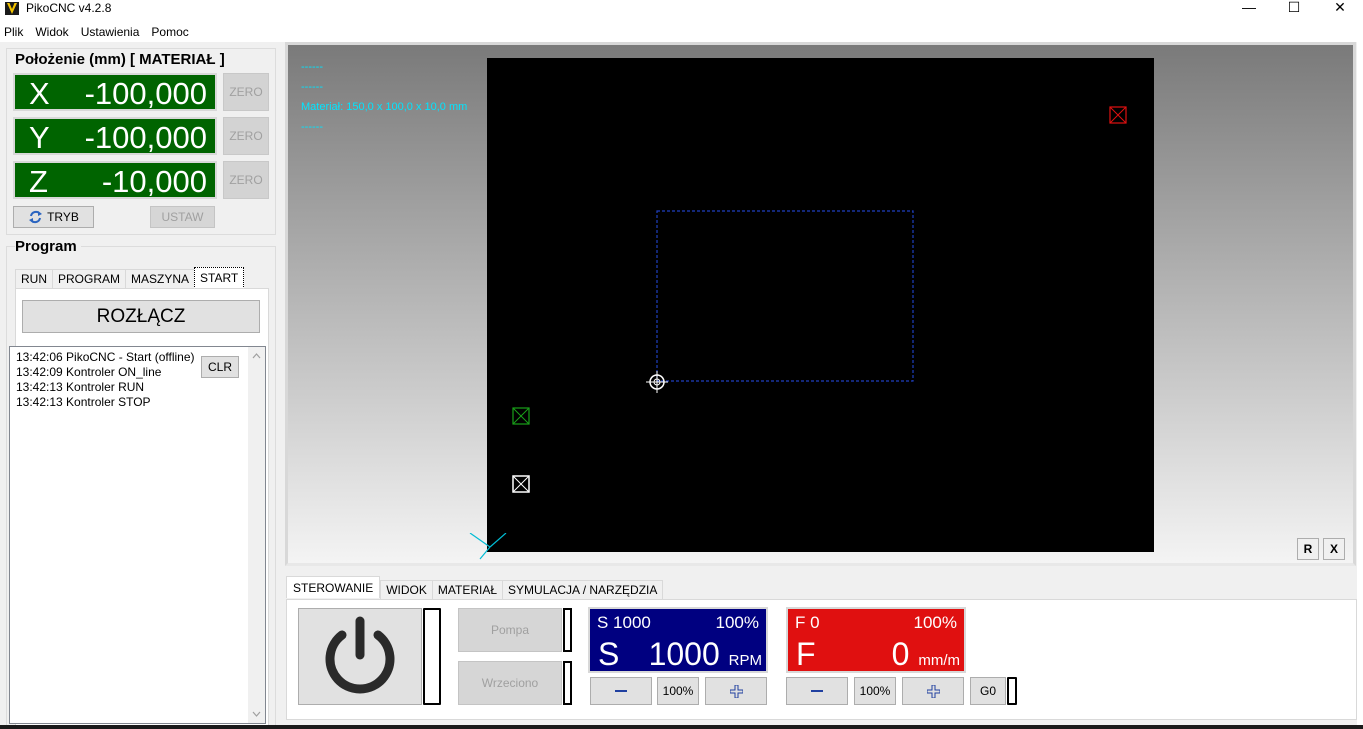 The height and width of the screenshot is (729, 1363). What do you see at coordinates (510, 630) in the screenshot?
I see `pump-button: Pompa` at bounding box center [510, 630].